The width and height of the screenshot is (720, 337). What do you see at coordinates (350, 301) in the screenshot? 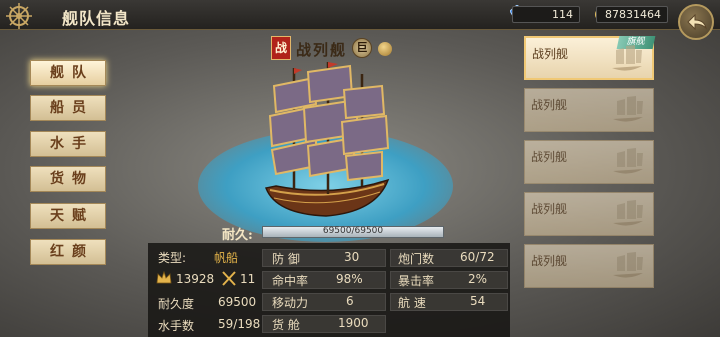
I see `move-value: 6` at bounding box center [350, 301].